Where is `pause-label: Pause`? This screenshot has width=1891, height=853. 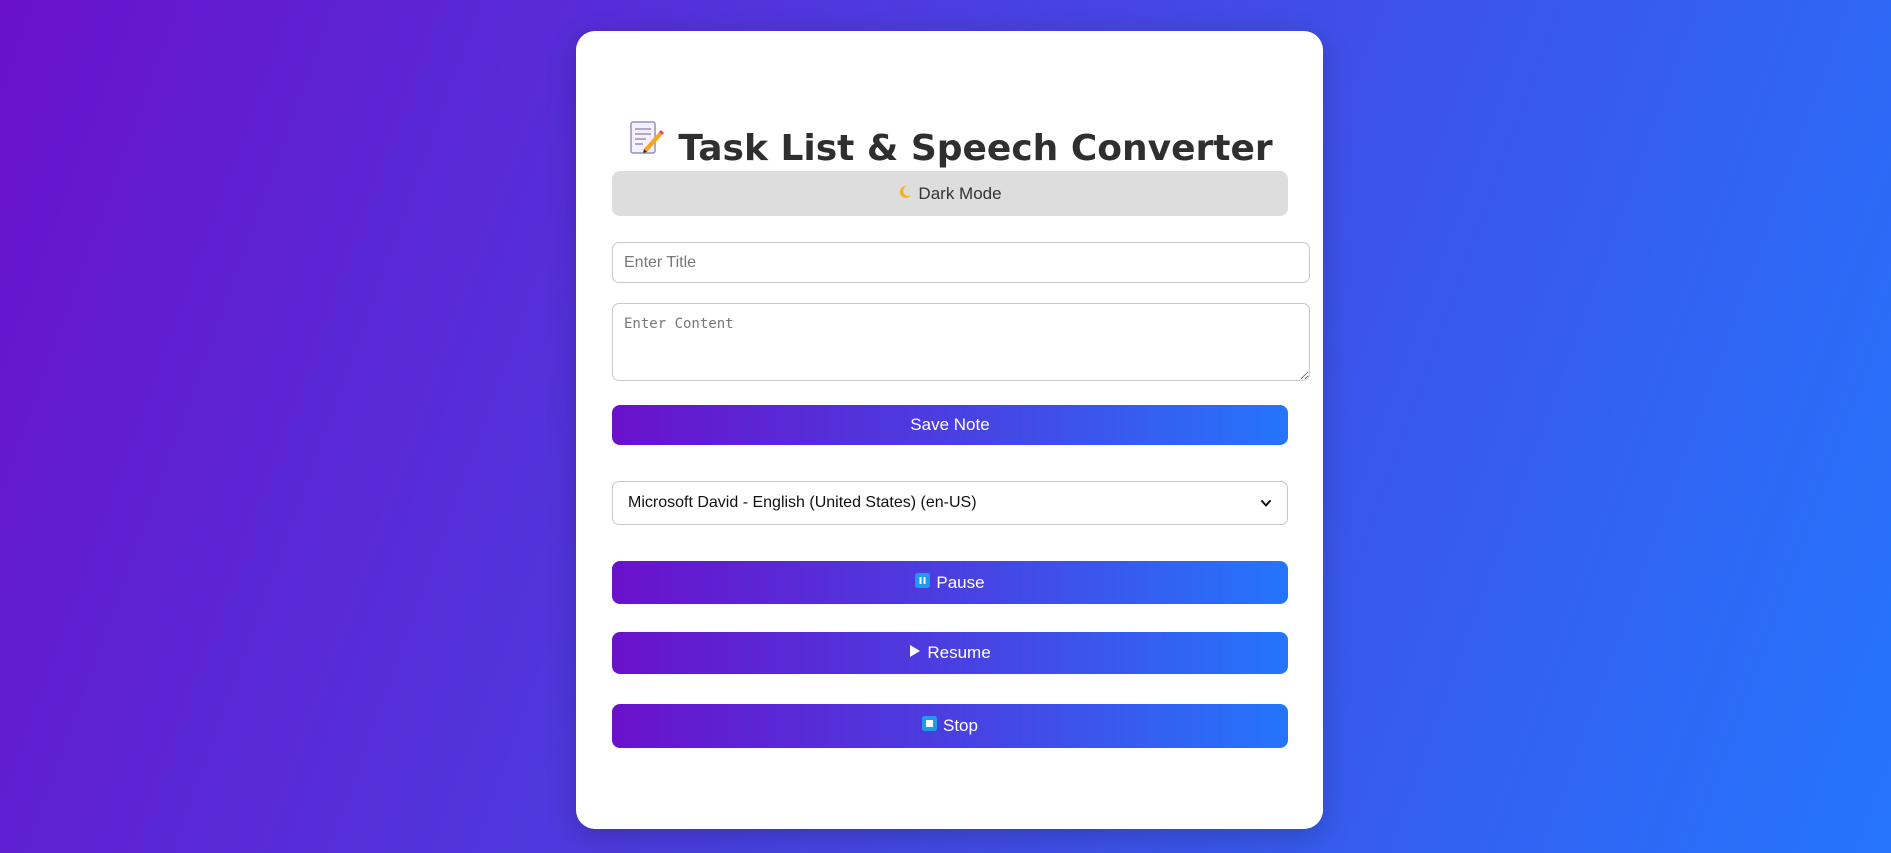 pause-label: Pause is located at coordinates (960, 582).